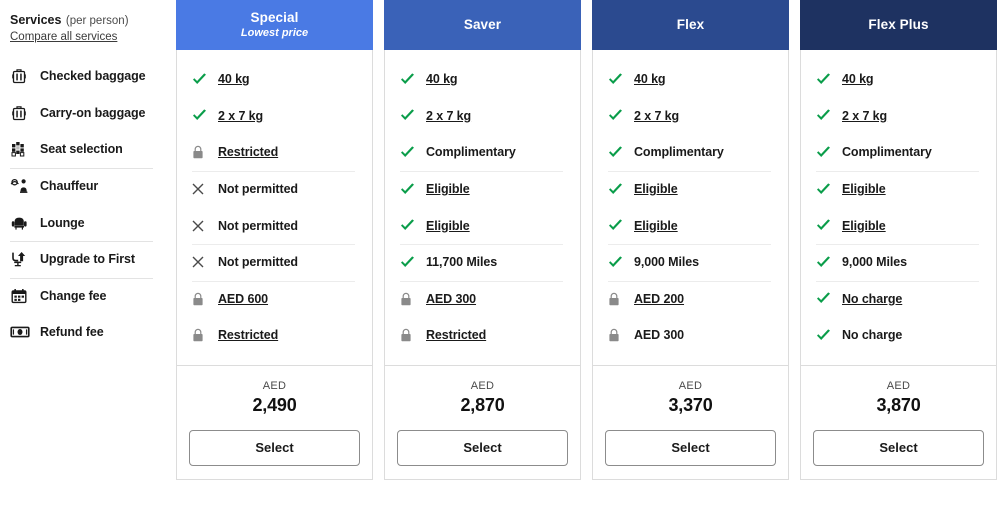 The image size is (1000, 513). Describe the element at coordinates (202, 262) in the screenshot. I see `cross-icon` at that location.